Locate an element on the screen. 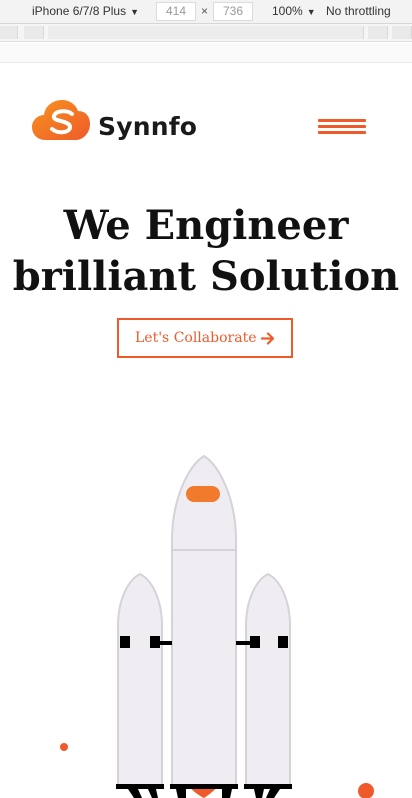 This screenshot has height=798, width=412. throttling-selector: No throttling is located at coordinates (358, 11).